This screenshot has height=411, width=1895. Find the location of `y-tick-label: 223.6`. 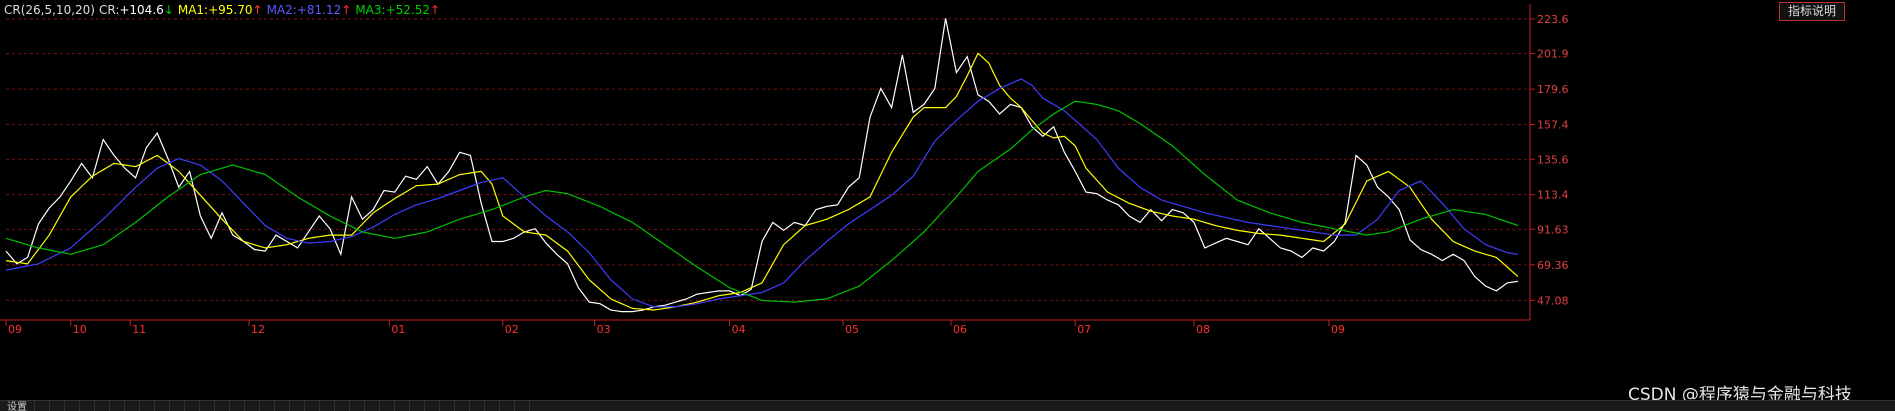

y-tick-label: 223.6 is located at coordinates (1553, 19).